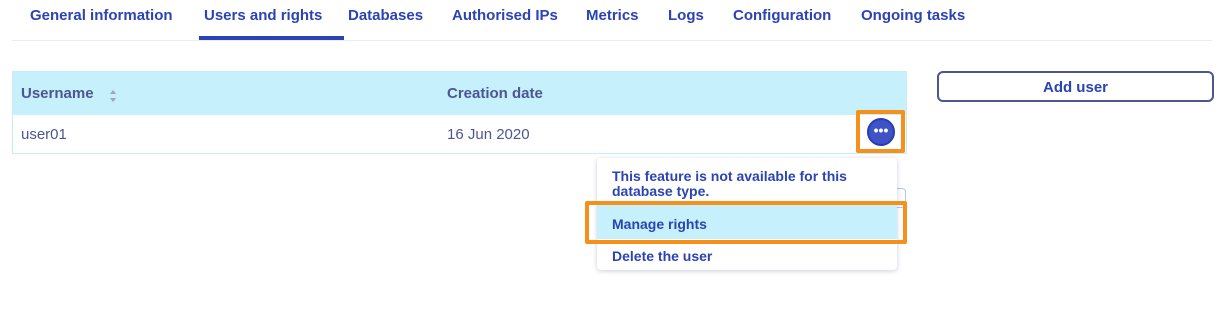 This screenshot has height=324, width=1232. I want to click on tab-logs: Logs, so click(686, 16).